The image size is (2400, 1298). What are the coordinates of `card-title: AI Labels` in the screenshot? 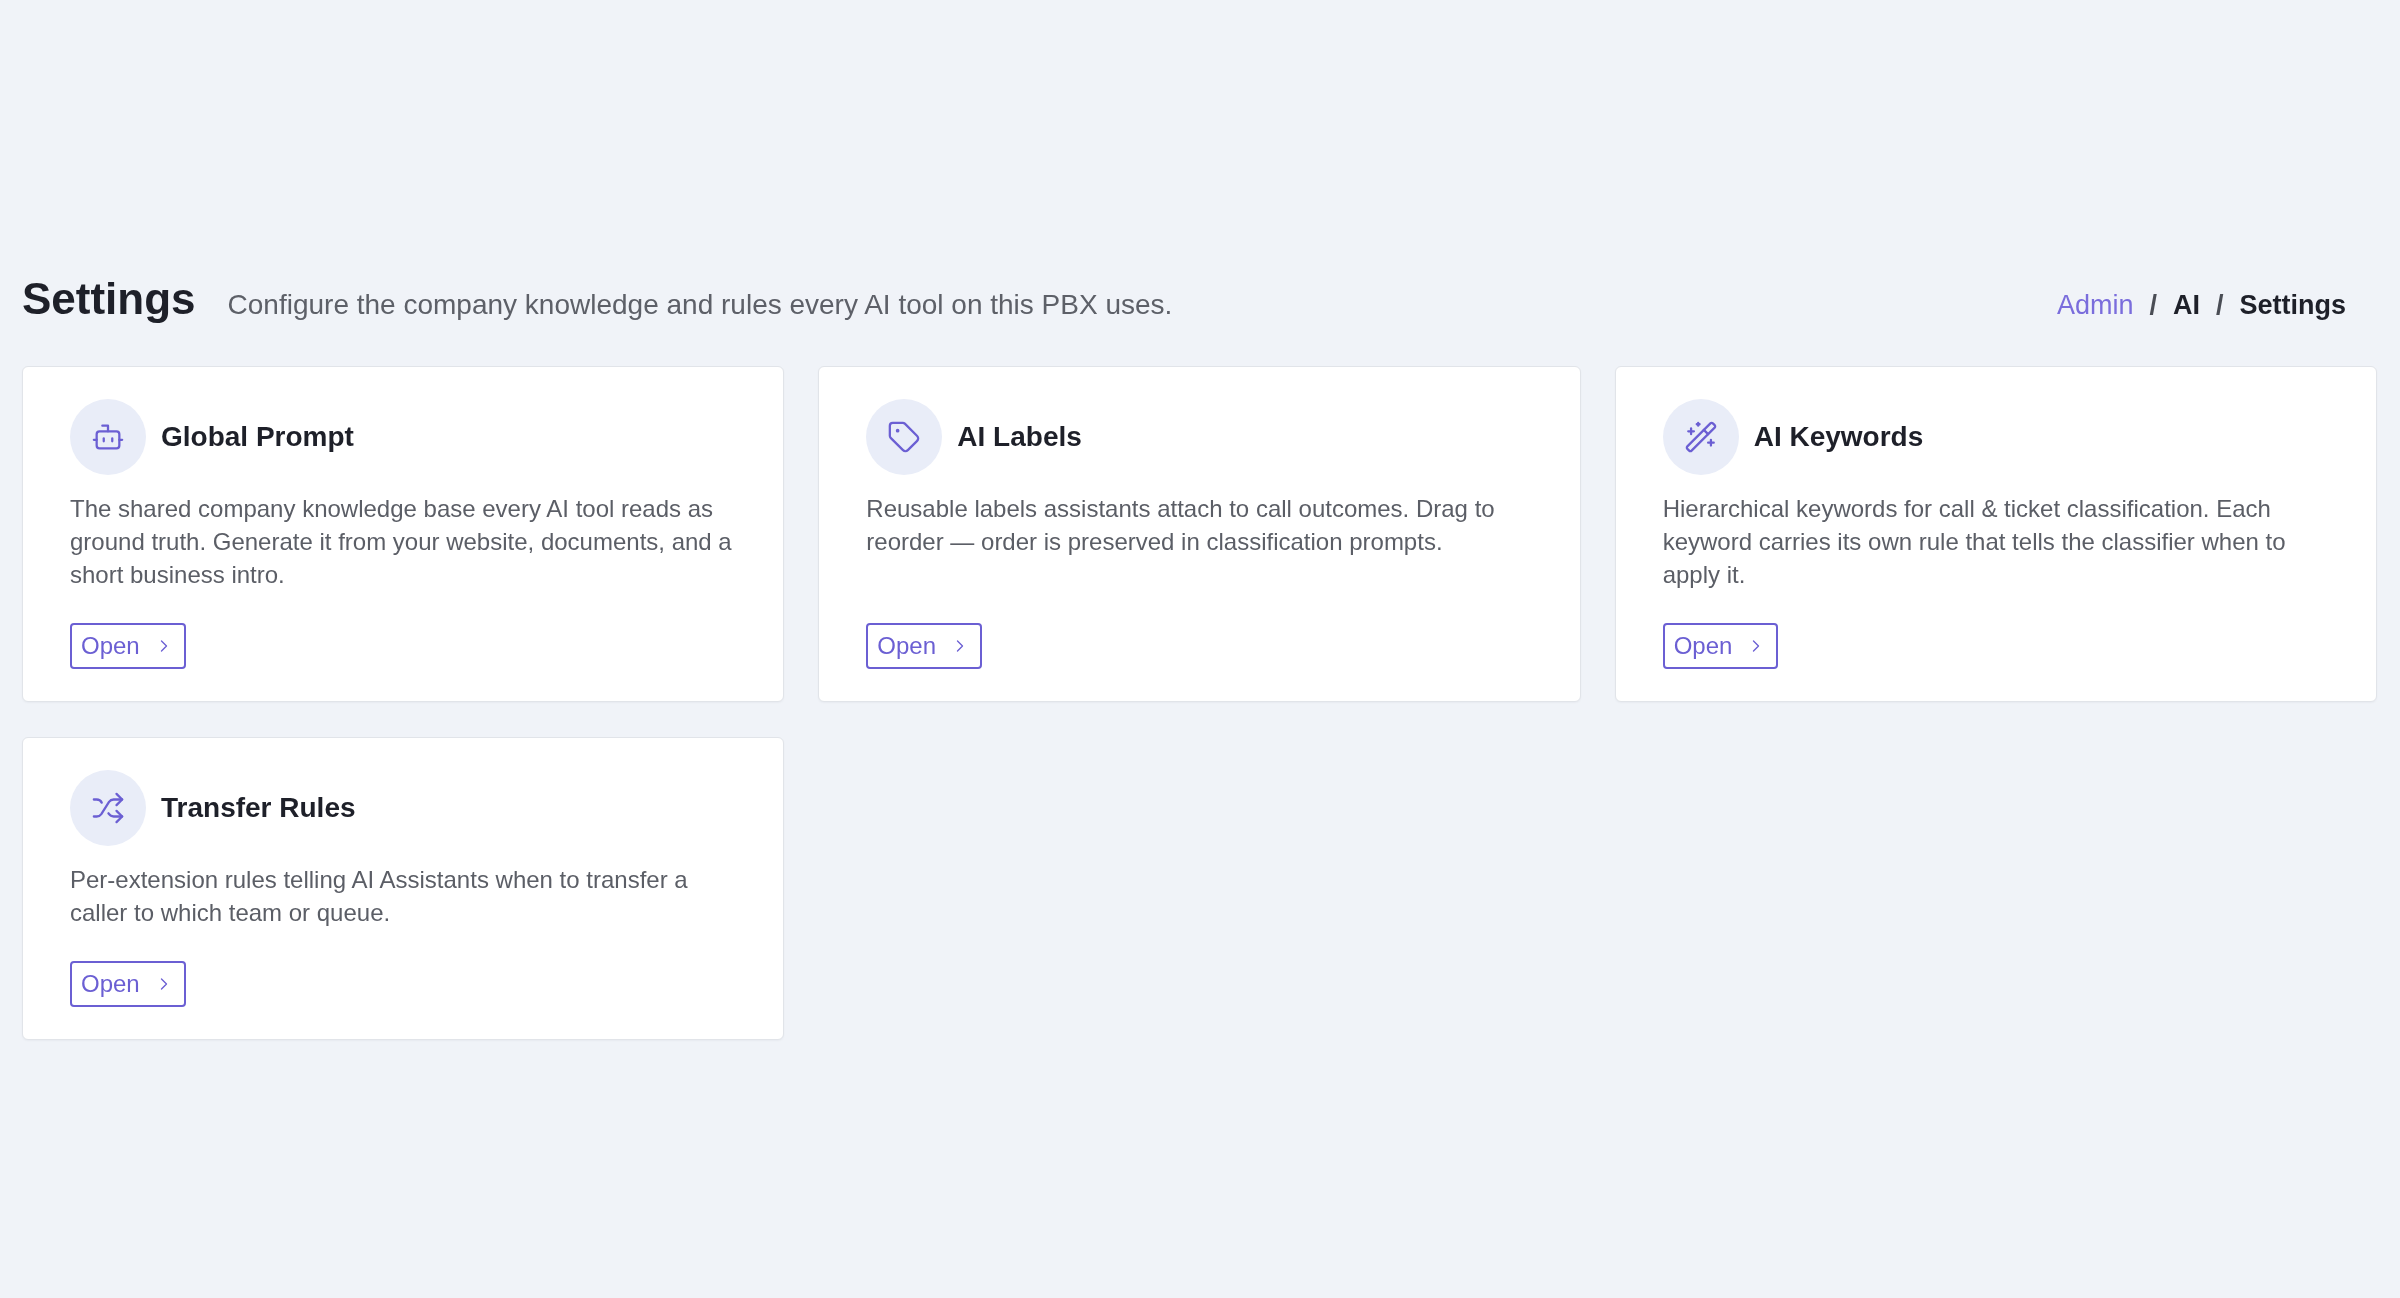 It's located at (1019, 437).